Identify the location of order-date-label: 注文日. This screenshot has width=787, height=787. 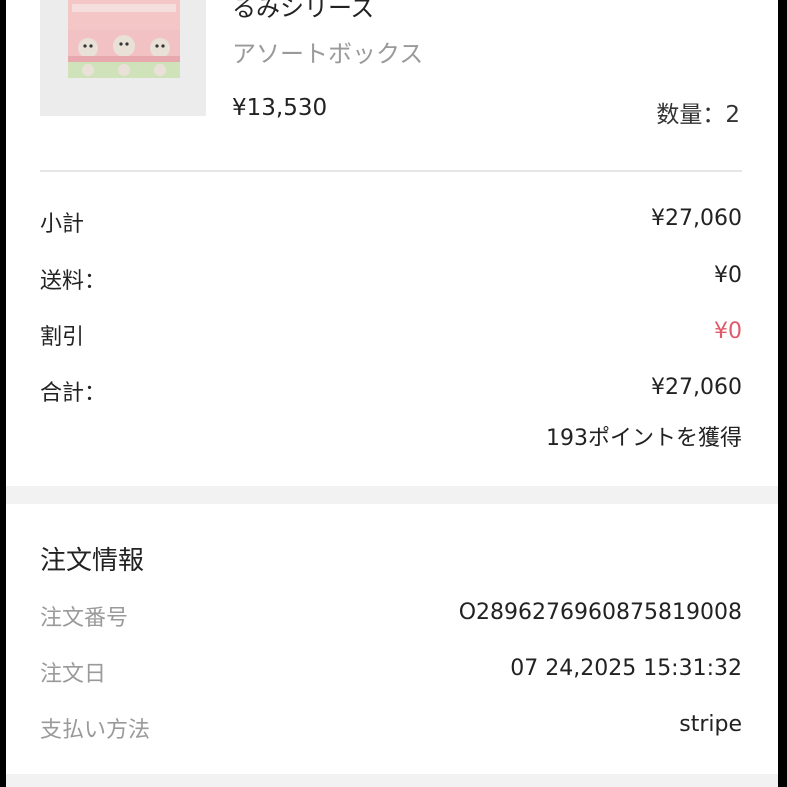
(73, 674).